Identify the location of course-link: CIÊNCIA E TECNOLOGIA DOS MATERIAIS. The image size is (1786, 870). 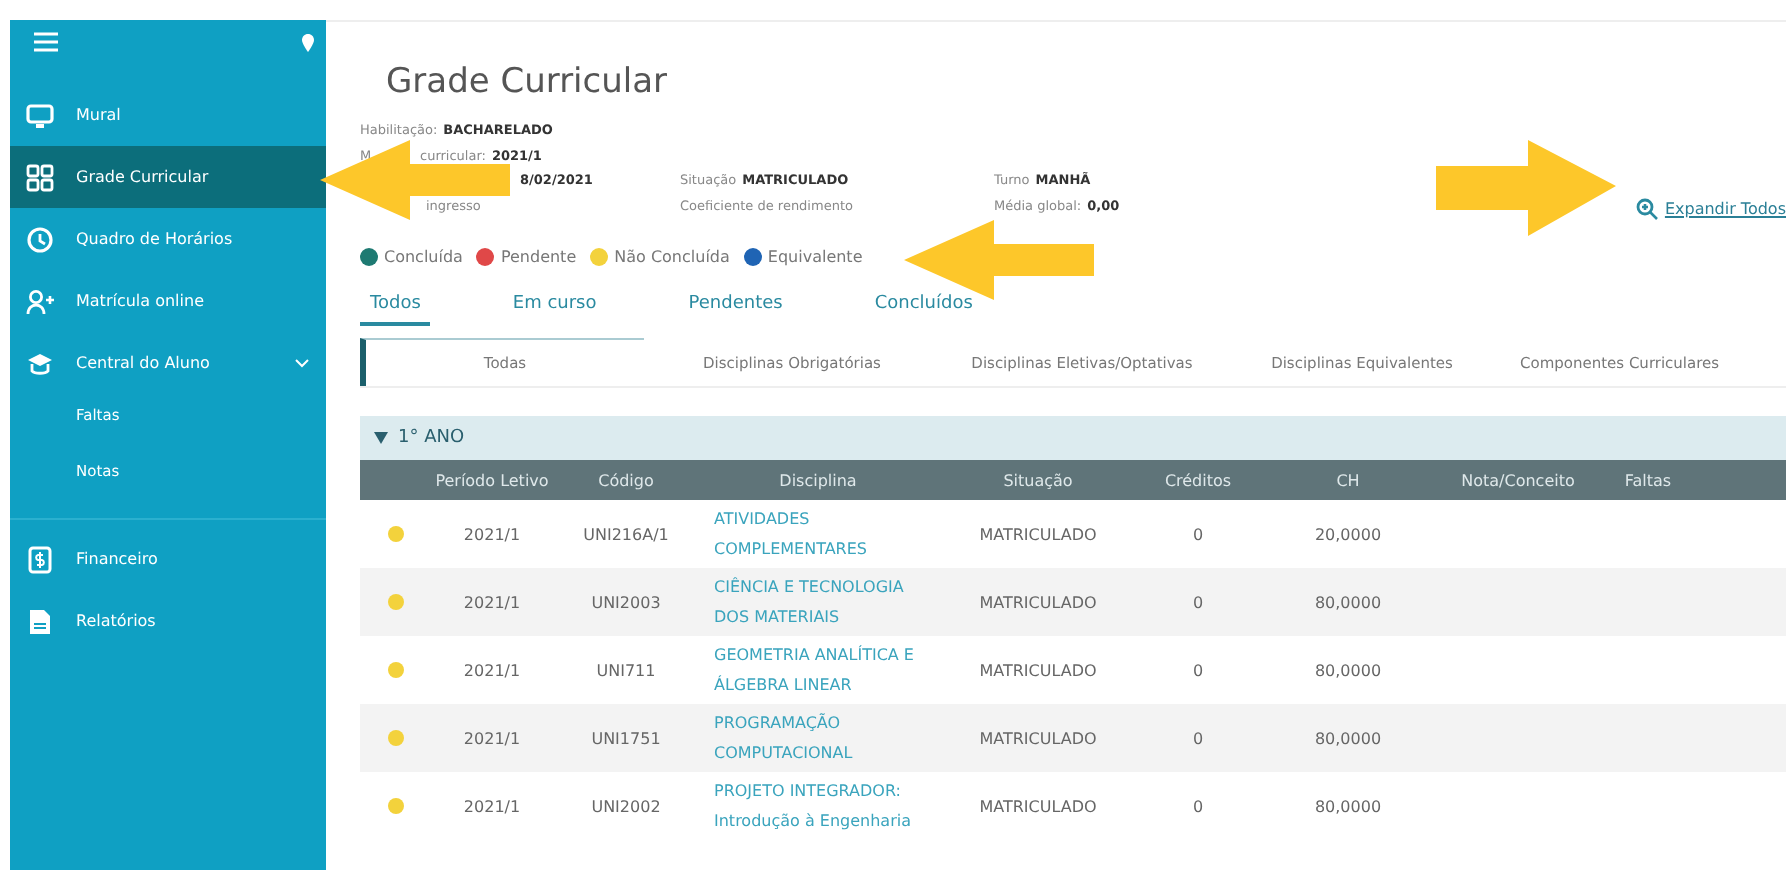
(818, 602).